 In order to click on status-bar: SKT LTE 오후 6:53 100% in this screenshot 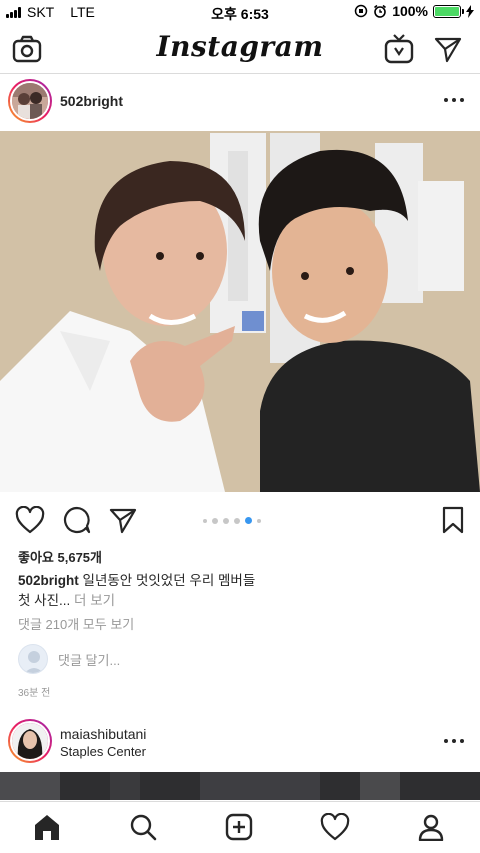, I will do `click(240, 12)`.